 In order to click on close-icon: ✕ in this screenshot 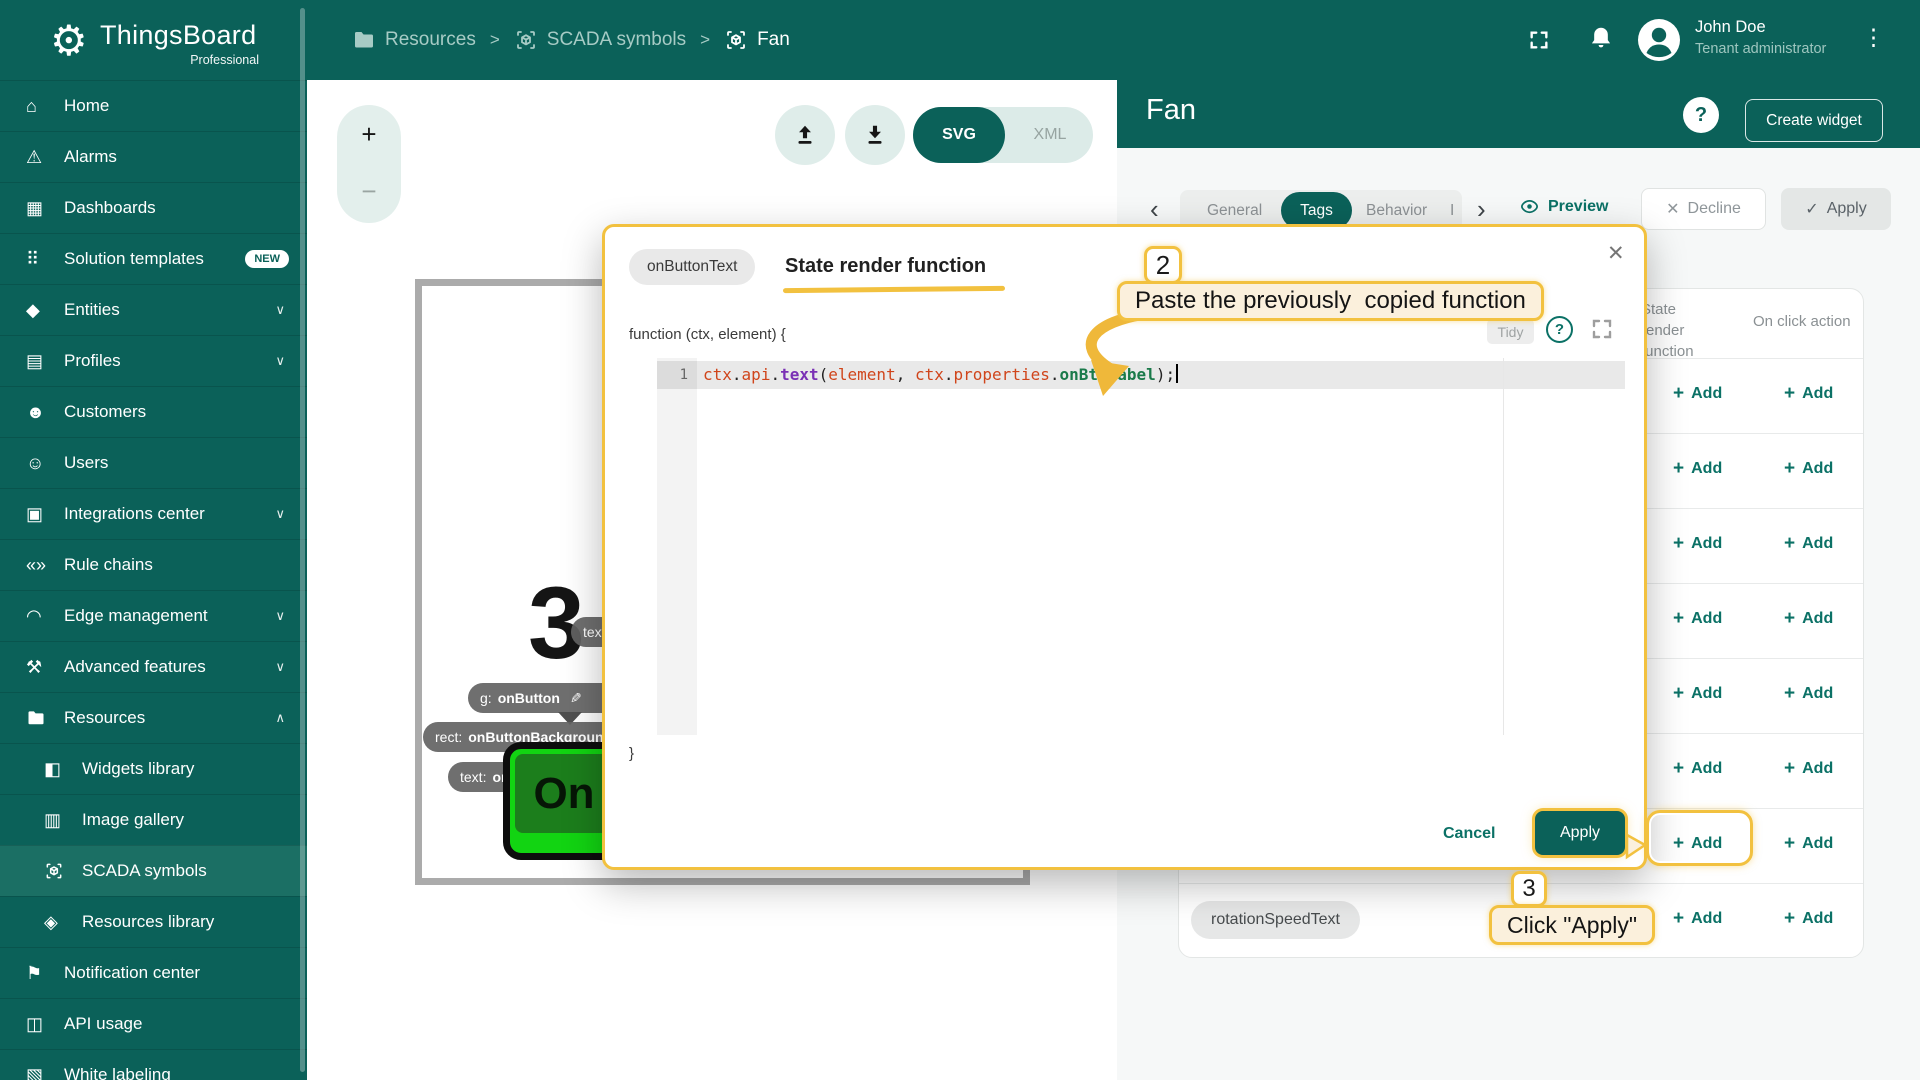, I will do `click(1616, 253)`.